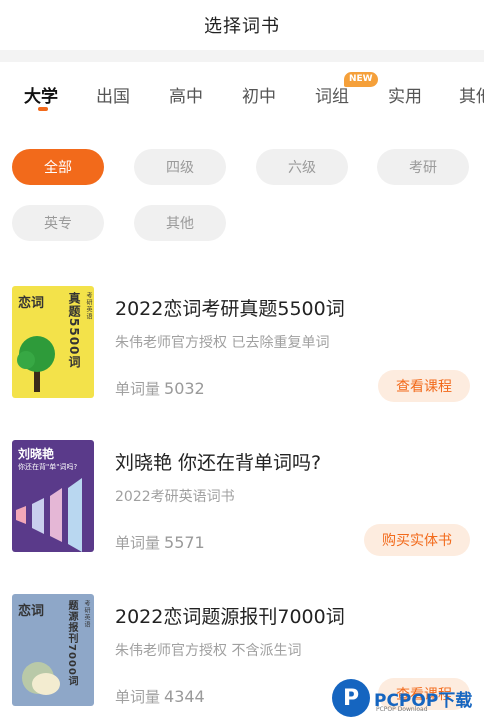 Image resolution: width=484 pixels, height=720 pixels. I want to click on word-count: 单词量 5032, so click(160, 388).